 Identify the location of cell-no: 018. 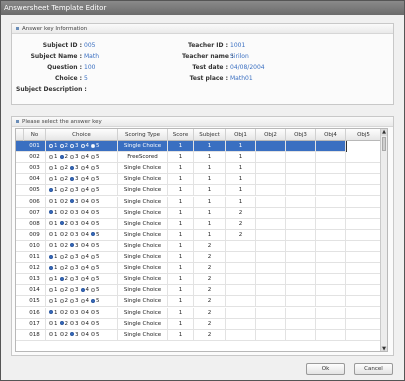
(35, 335).